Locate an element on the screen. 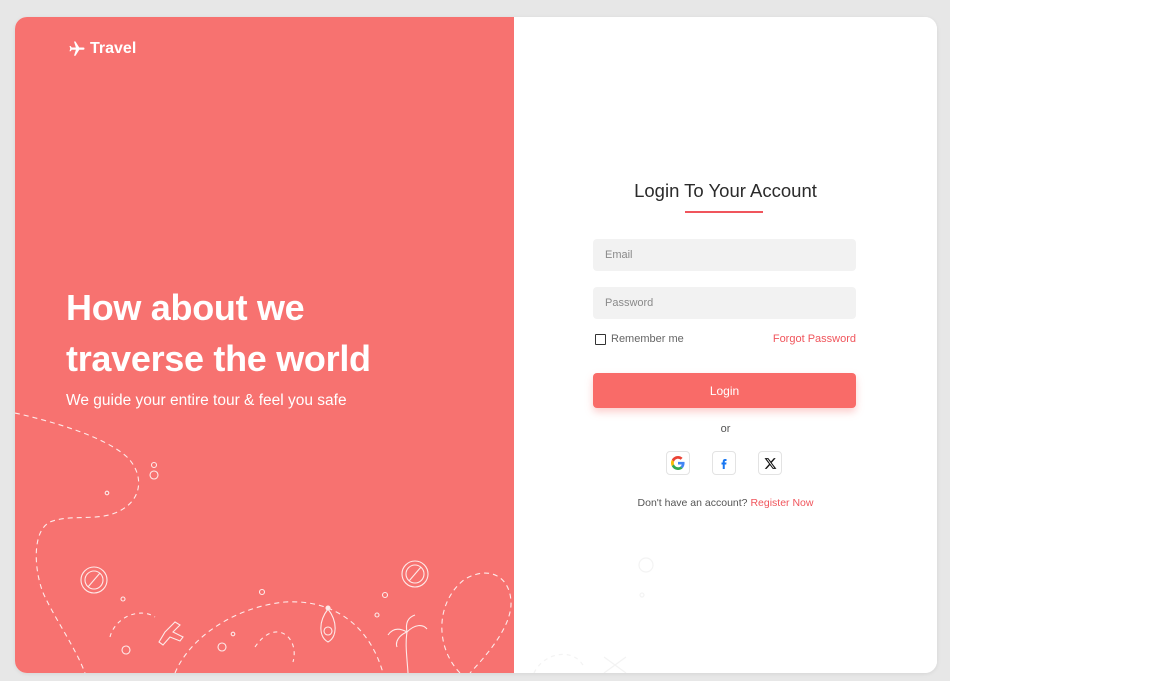 The image size is (1152, 681). airplane-icon is located at coordinates (77, 49).